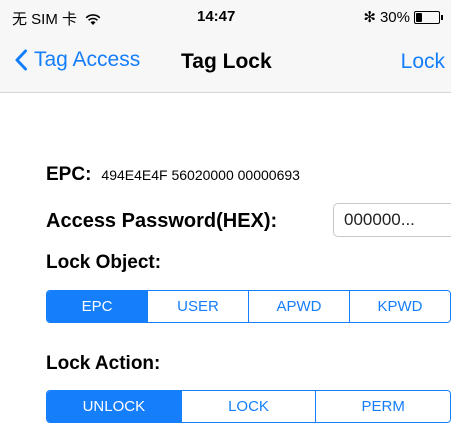 The image size is (451, 425). I want to click on segment-unlock: UNLOCK, so click(114, 406).